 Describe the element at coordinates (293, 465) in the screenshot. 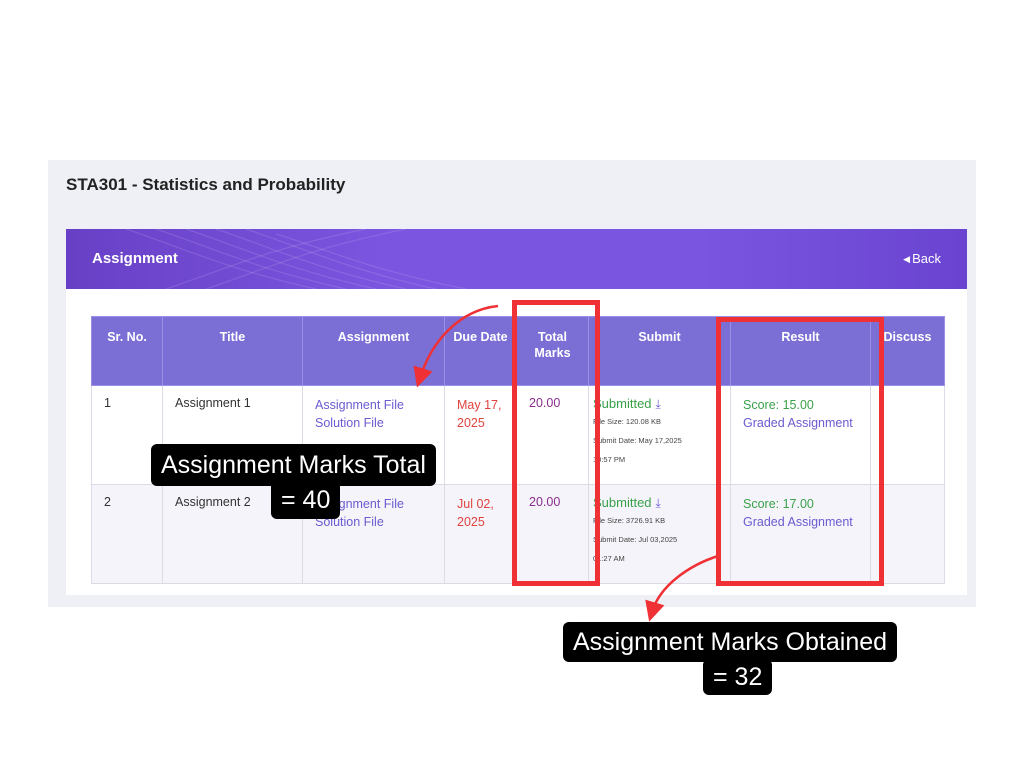

I see `marks-total-callout: Assignment Marks Total` at that location.